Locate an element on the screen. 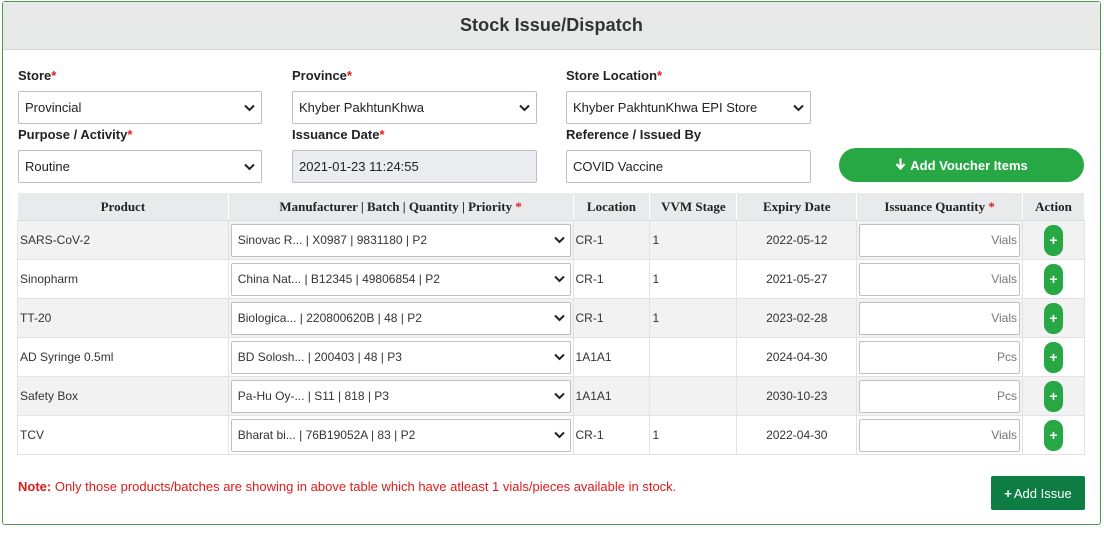  page-title: Stock Issue/Dispatch is located at coordinates (551, 25).